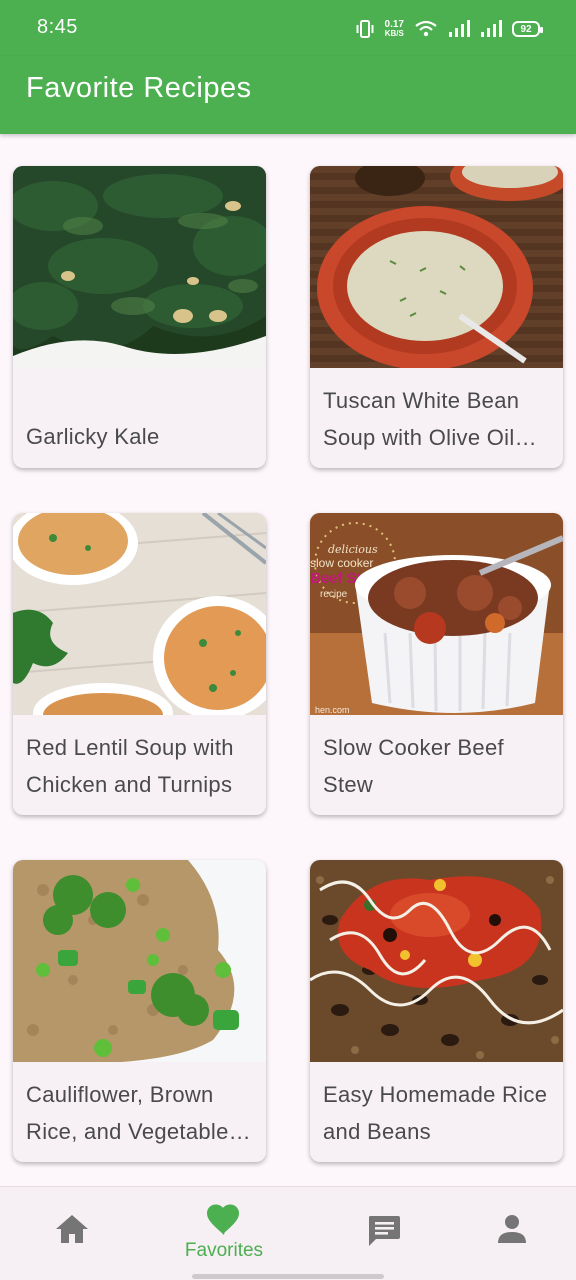 The height and width of the screenshot is (1280, 576). I want to click on vibrate-icon, so click(365, 29).